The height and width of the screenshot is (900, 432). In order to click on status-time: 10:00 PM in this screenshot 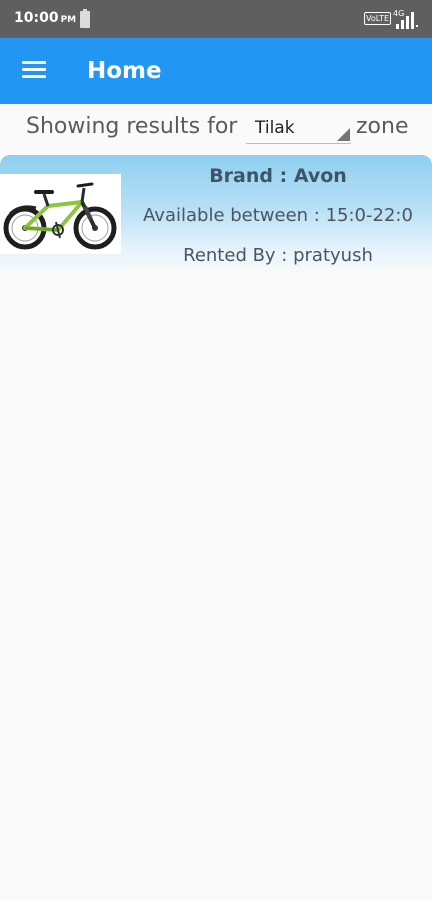, I will do `click(45, 18)`.